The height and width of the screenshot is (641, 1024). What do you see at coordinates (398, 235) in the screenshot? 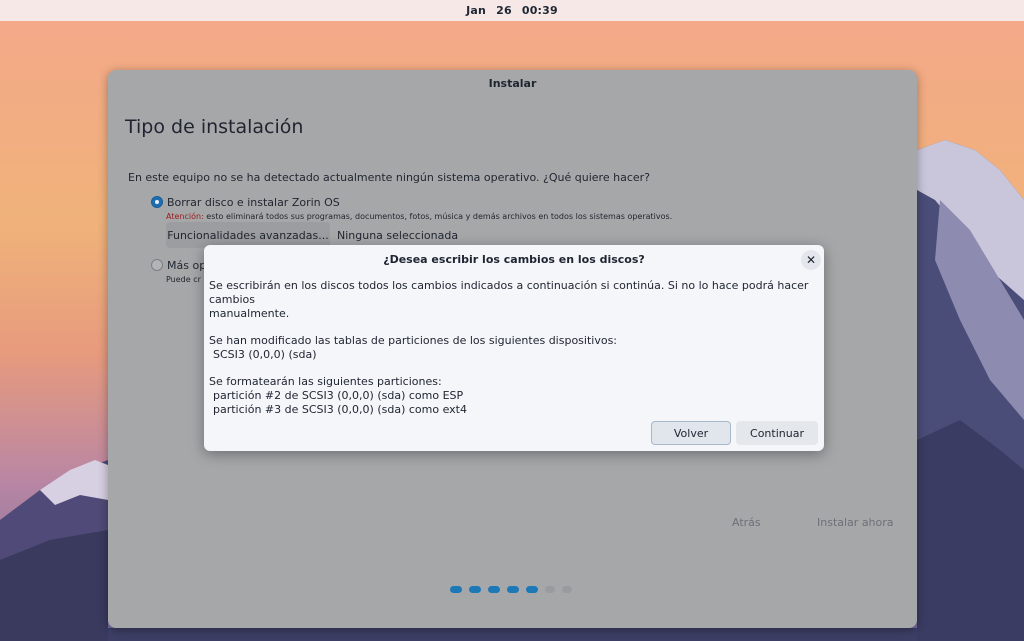
I see `advanced-features-value: Ninguna seleccionada` at bounding box center [398, 235].